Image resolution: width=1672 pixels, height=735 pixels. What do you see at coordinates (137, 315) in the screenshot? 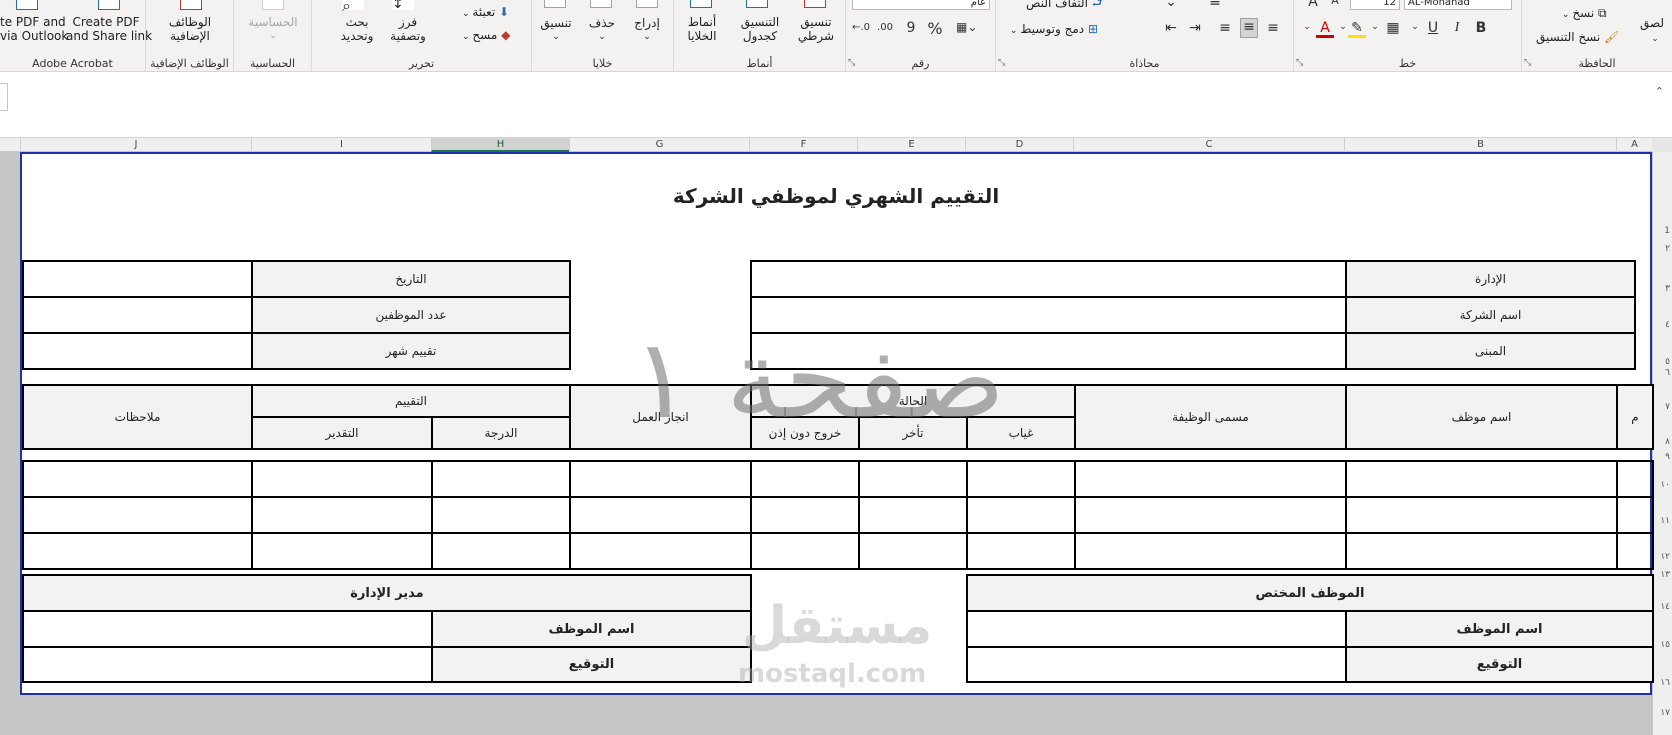
I see `employees-count-value-cell` at bounding box center [137, 315].